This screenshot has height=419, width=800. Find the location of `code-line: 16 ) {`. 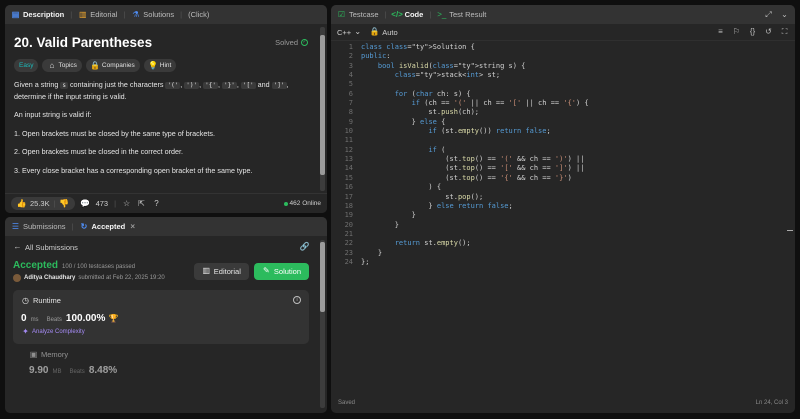

code-line: 16 ) { is located at coordinates (558, 187).